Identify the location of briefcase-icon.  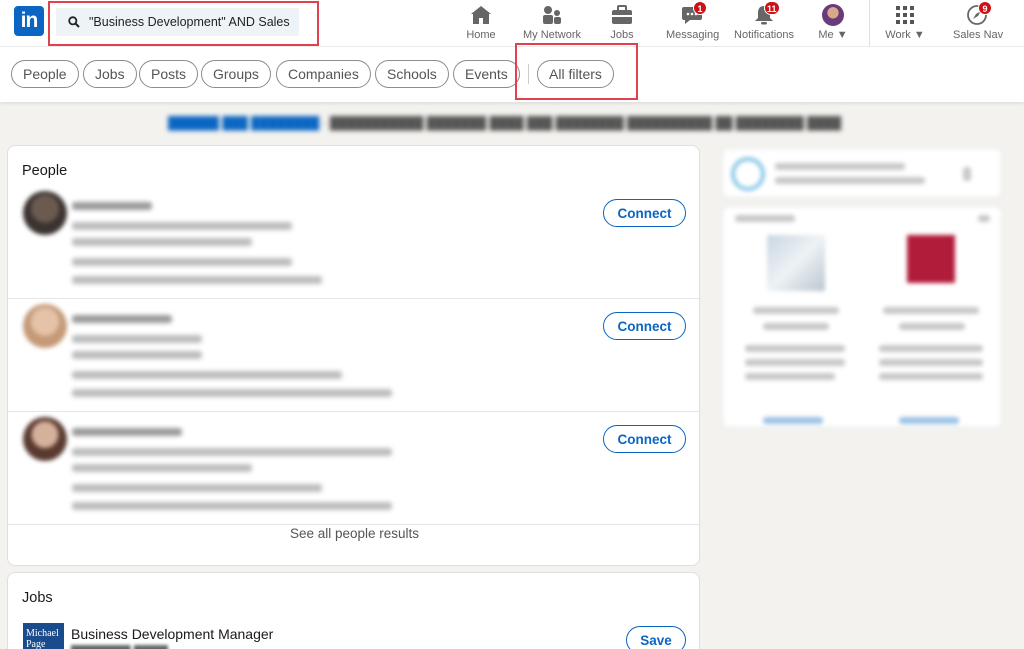
(622, 14).